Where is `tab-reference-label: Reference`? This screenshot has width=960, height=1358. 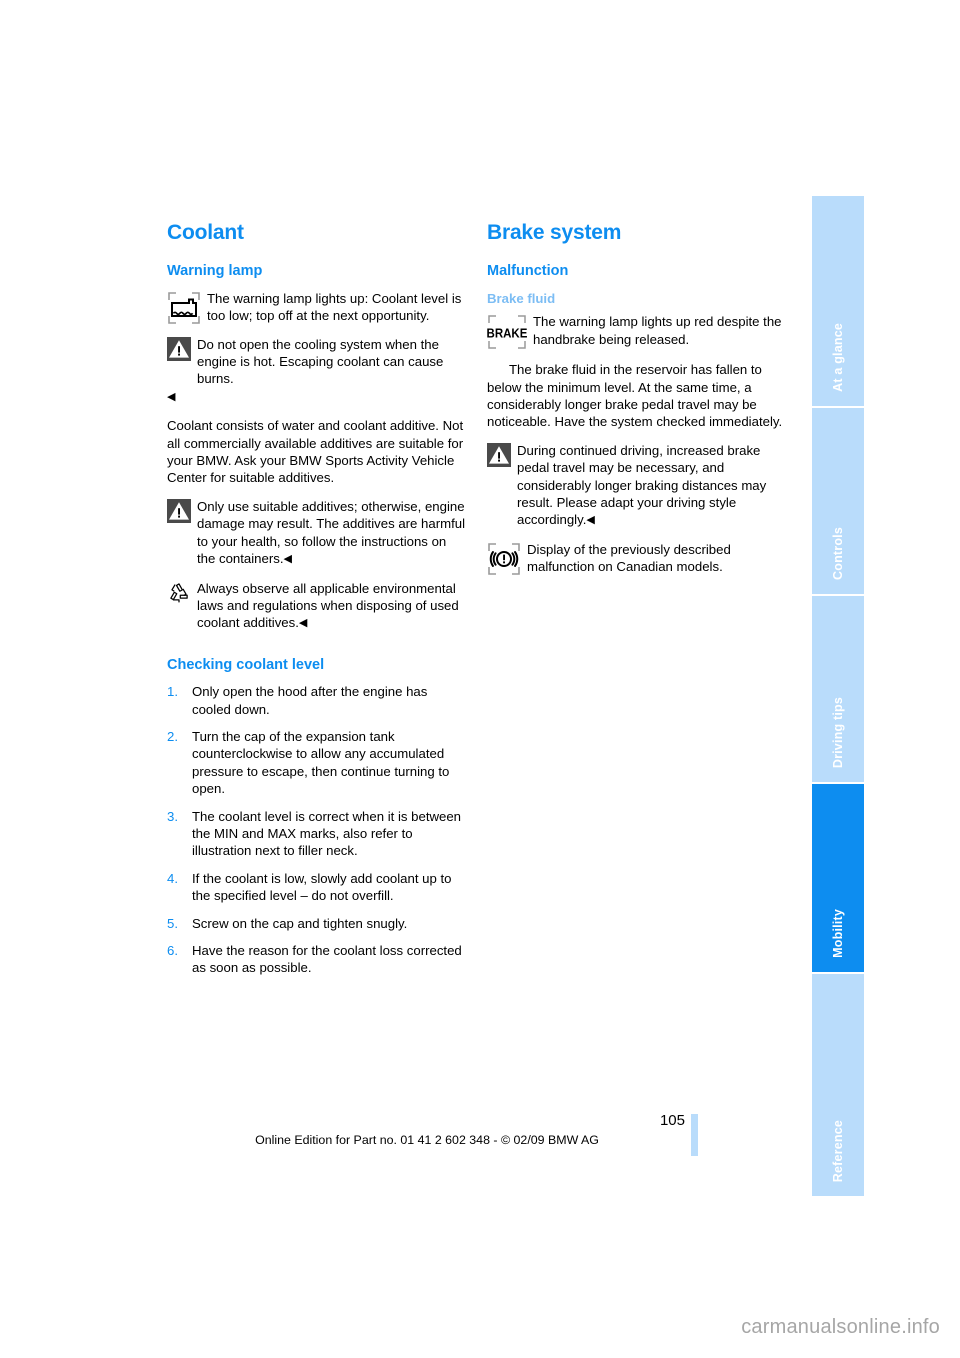
tab-reference-label: Reference is located at coordinates (838, 1150).